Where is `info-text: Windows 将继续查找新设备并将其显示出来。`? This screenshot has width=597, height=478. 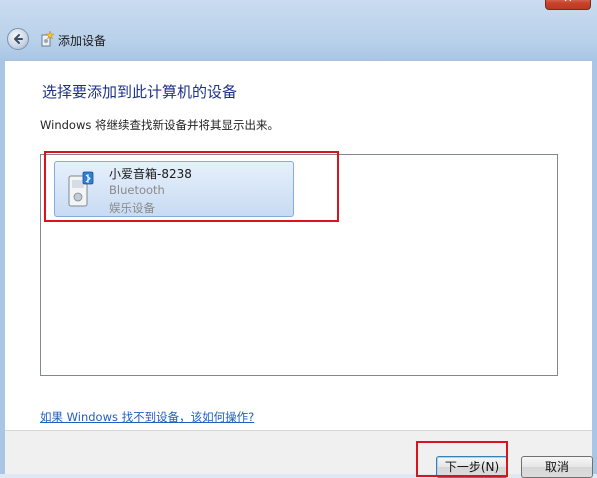 info-text: Windows 将继续查找新设备并将其显示出来。 is located at coordinates (159, 125).